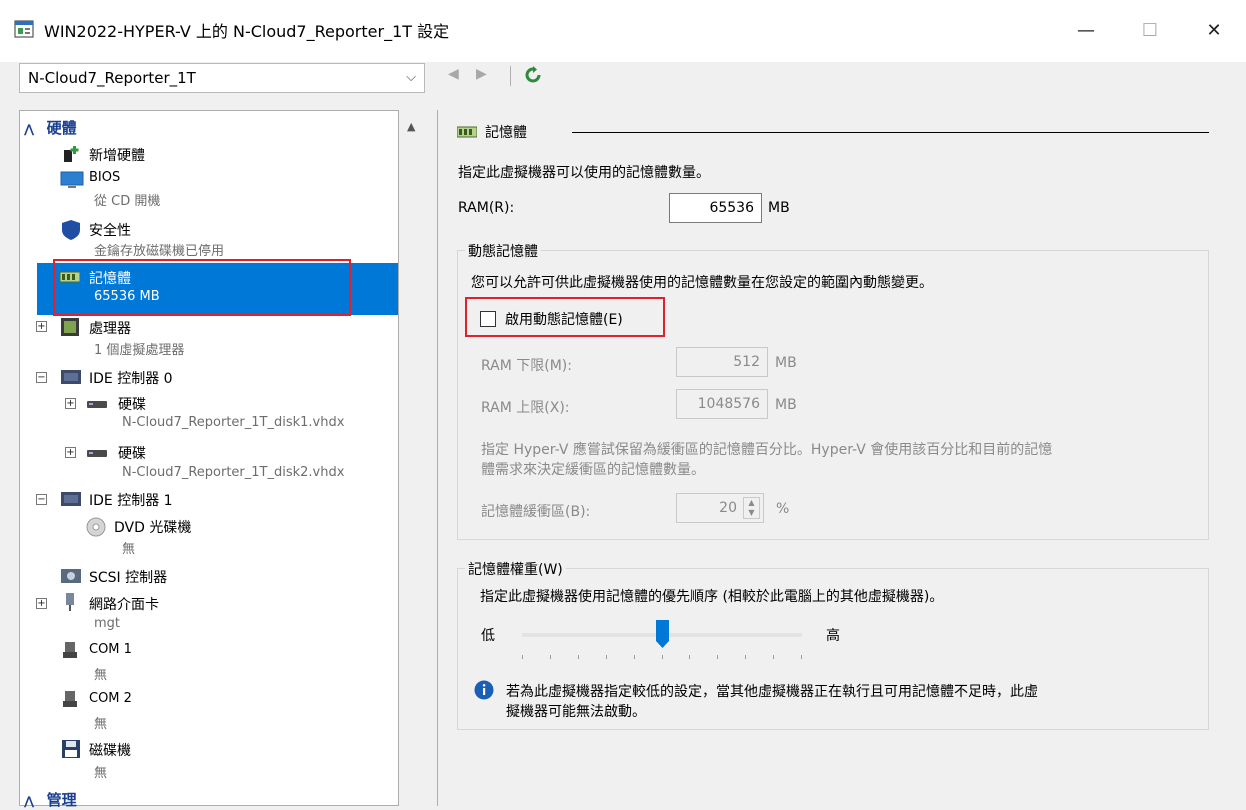  What do you see at coordinates (132, 453) in the screenshot?
I see `tree-item-disk2: 硬碟` at bounding box center [132, 453].